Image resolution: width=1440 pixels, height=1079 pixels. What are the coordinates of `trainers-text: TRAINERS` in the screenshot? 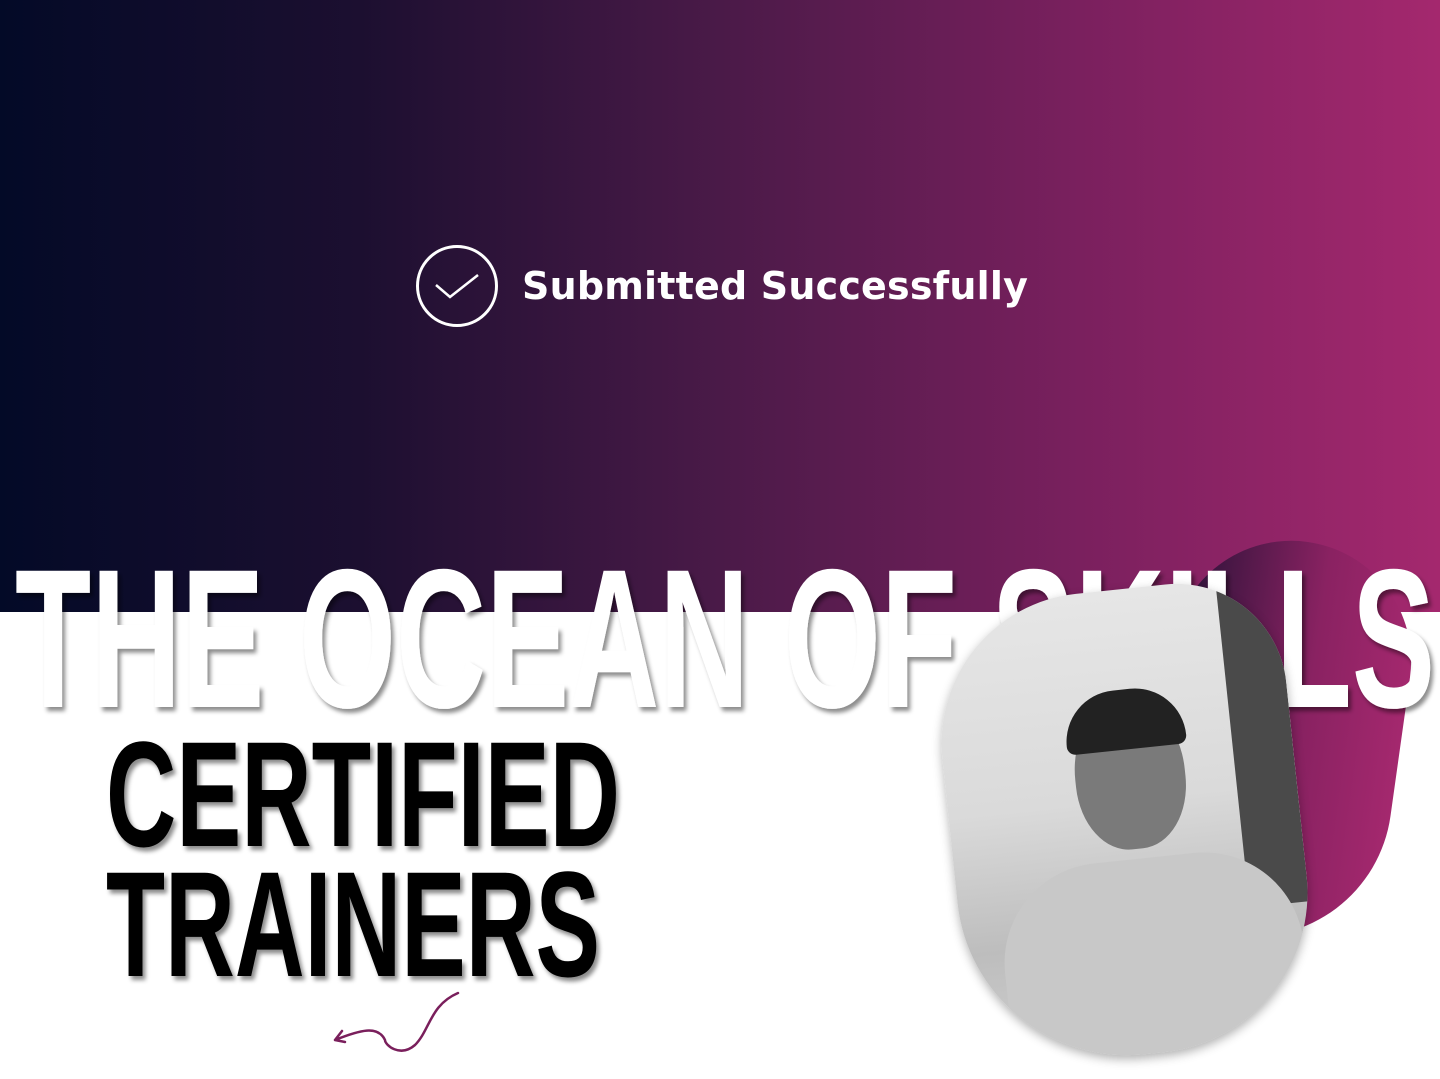 It's located at (353, 924).